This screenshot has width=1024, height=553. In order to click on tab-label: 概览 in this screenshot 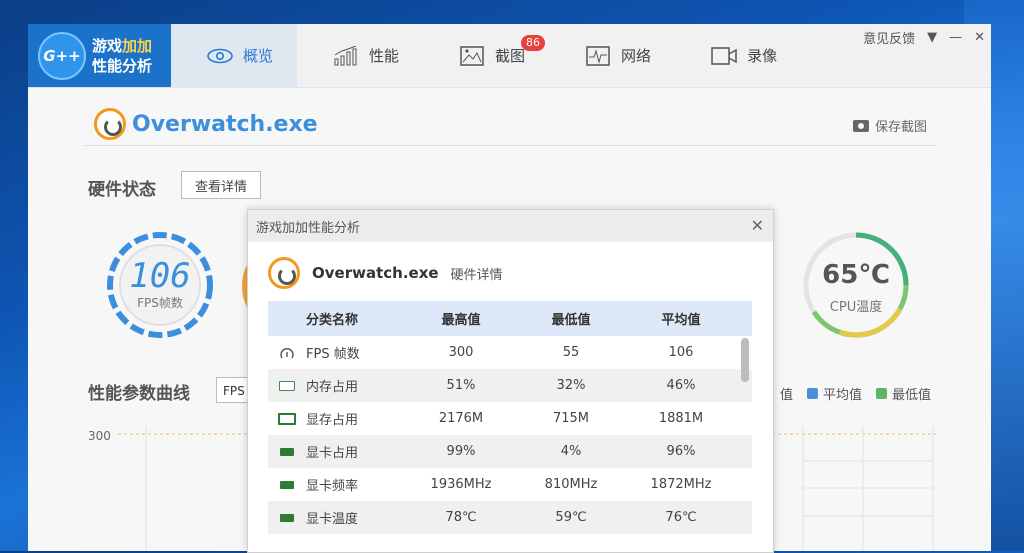, I will do `click(258, 56)`.